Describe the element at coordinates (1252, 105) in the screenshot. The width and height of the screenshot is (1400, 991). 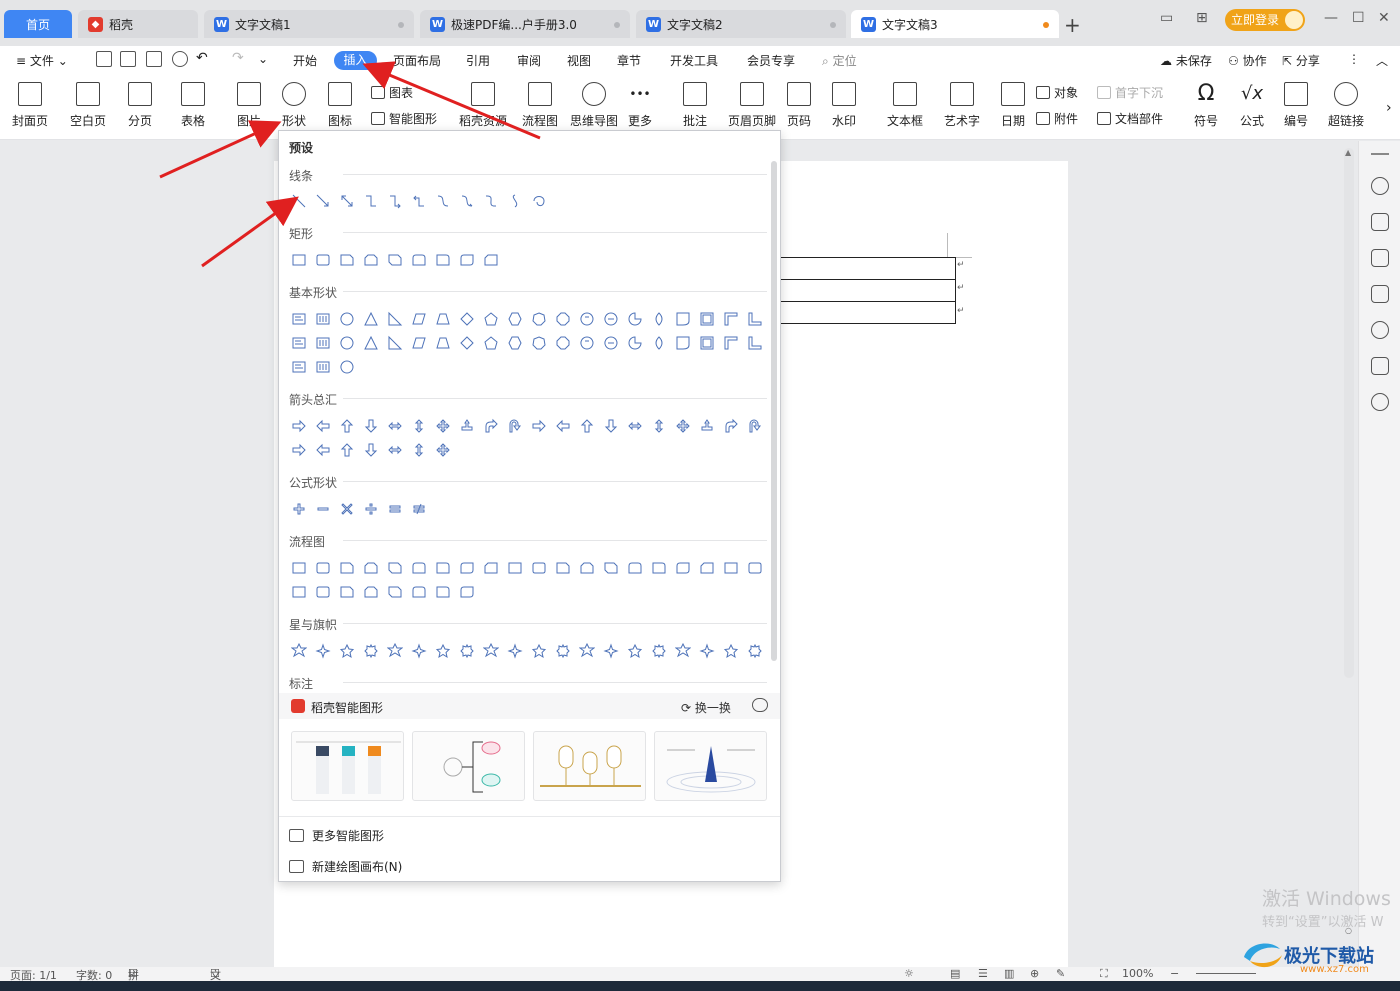
I see `formula-button: √x 公式` at that location.